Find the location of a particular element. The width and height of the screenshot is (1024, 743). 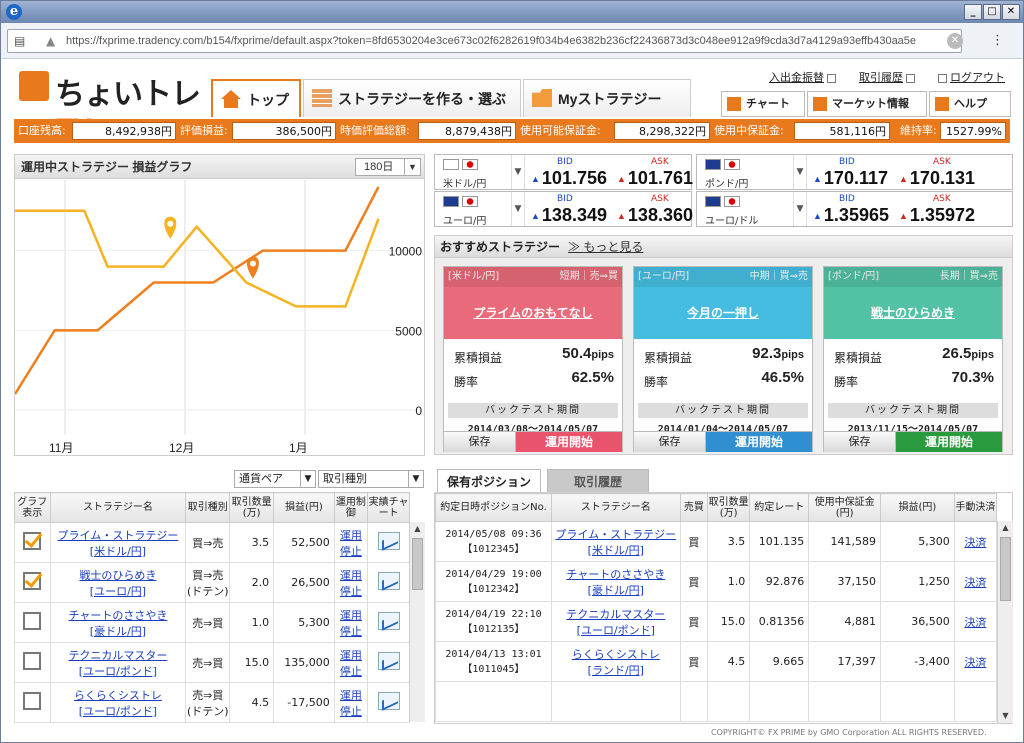

pair-filter-select: 通貨ペア ▼ is located at coordinates (275, 479).